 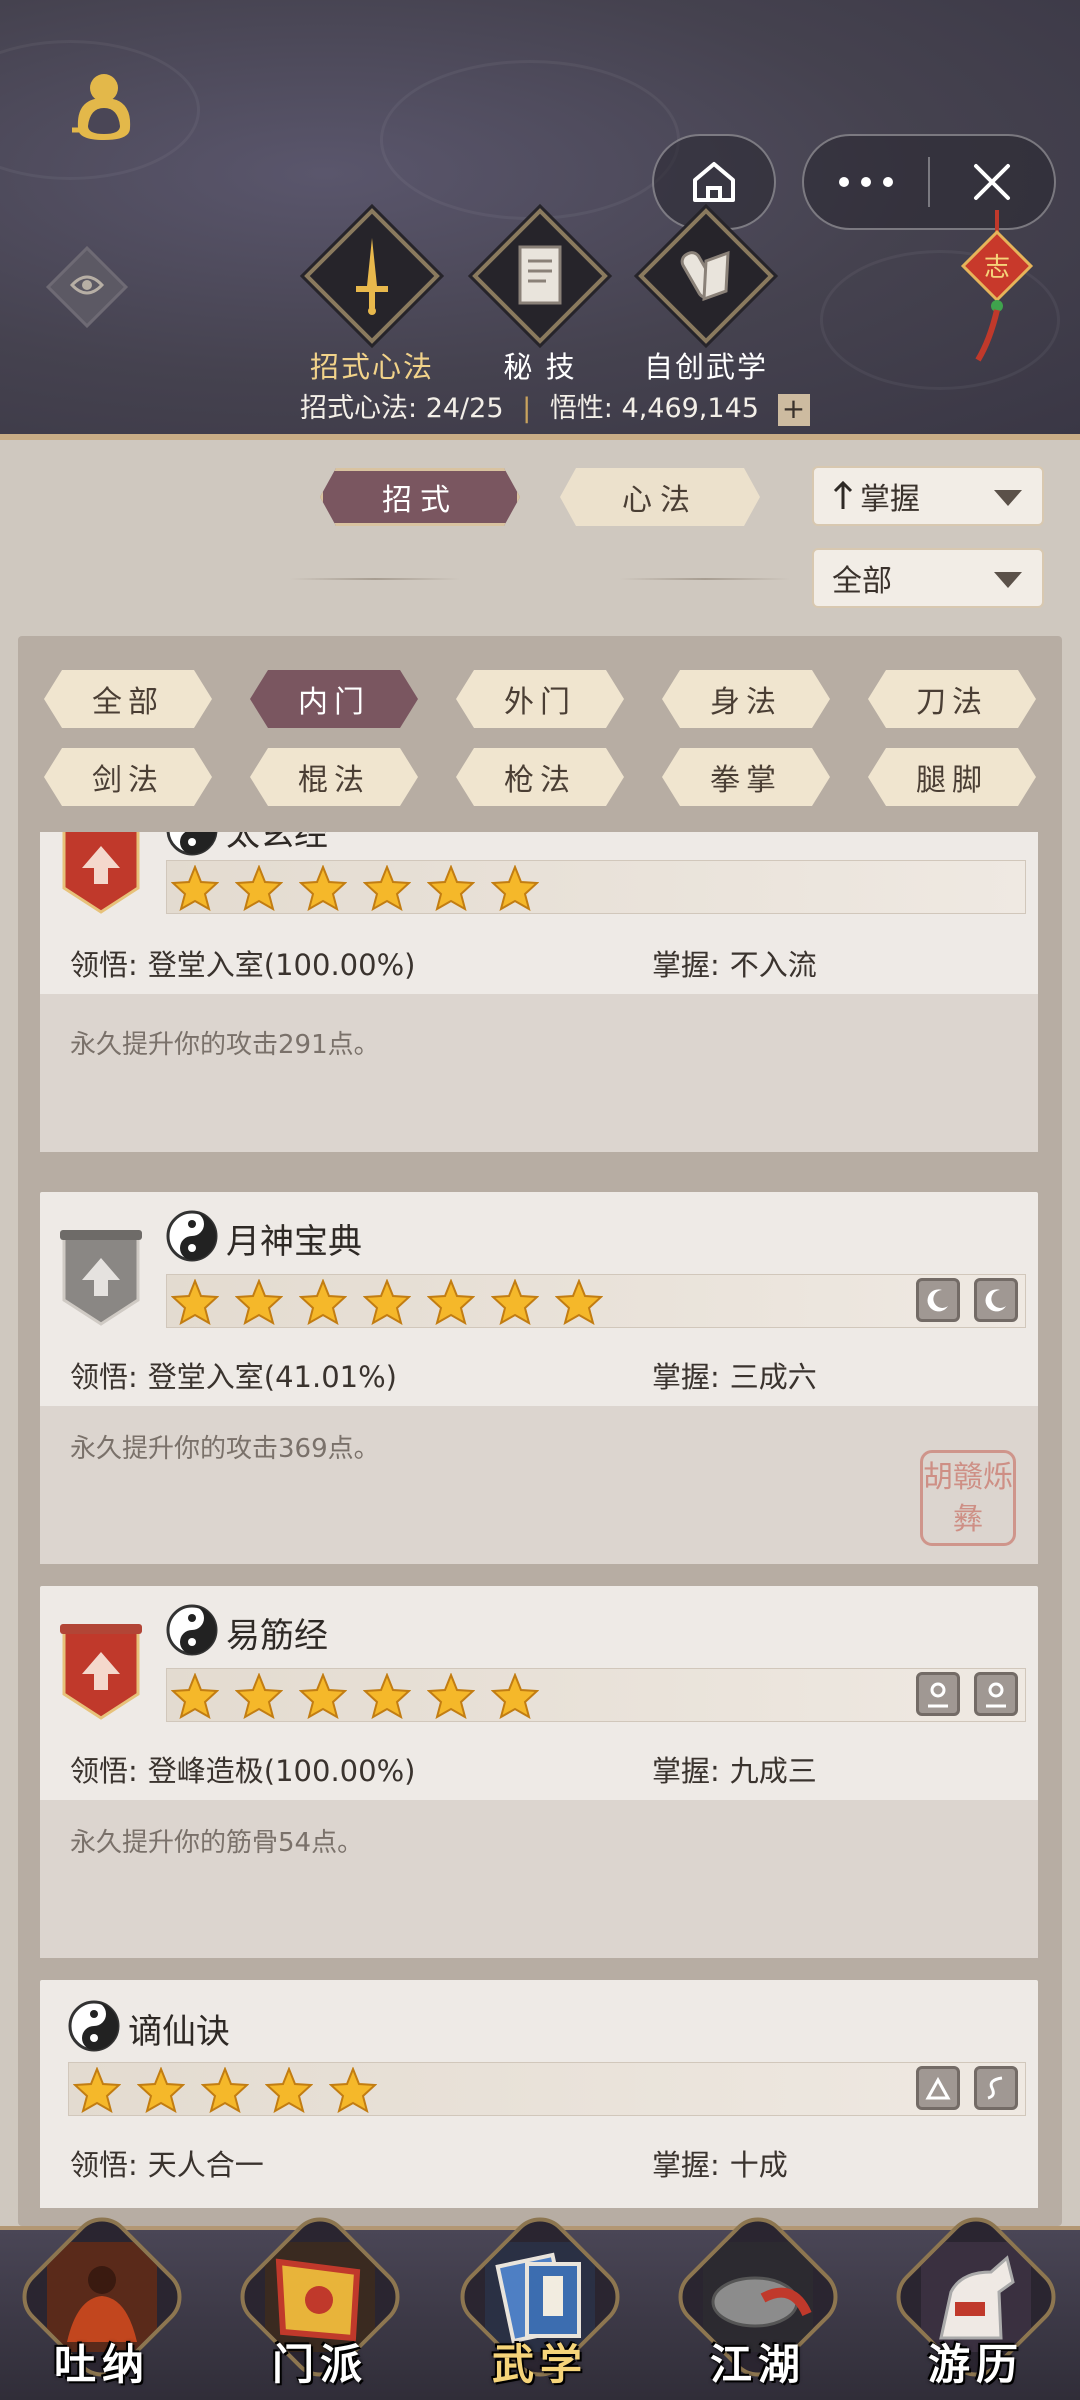 I want to click on mountain-icon, so click(x=938, y=2088).